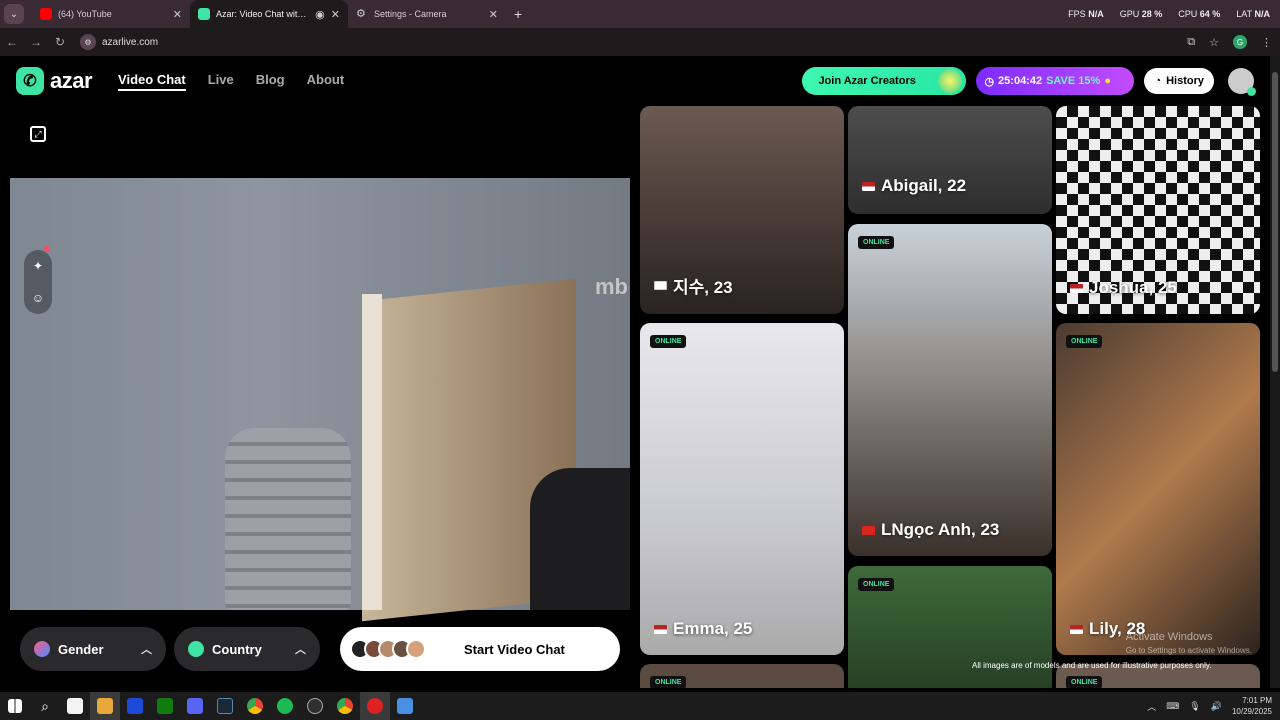 The width and height of the screenshot is (1280, 720). I want to click on azar-logo-icon: ✆, so click(30, 81).